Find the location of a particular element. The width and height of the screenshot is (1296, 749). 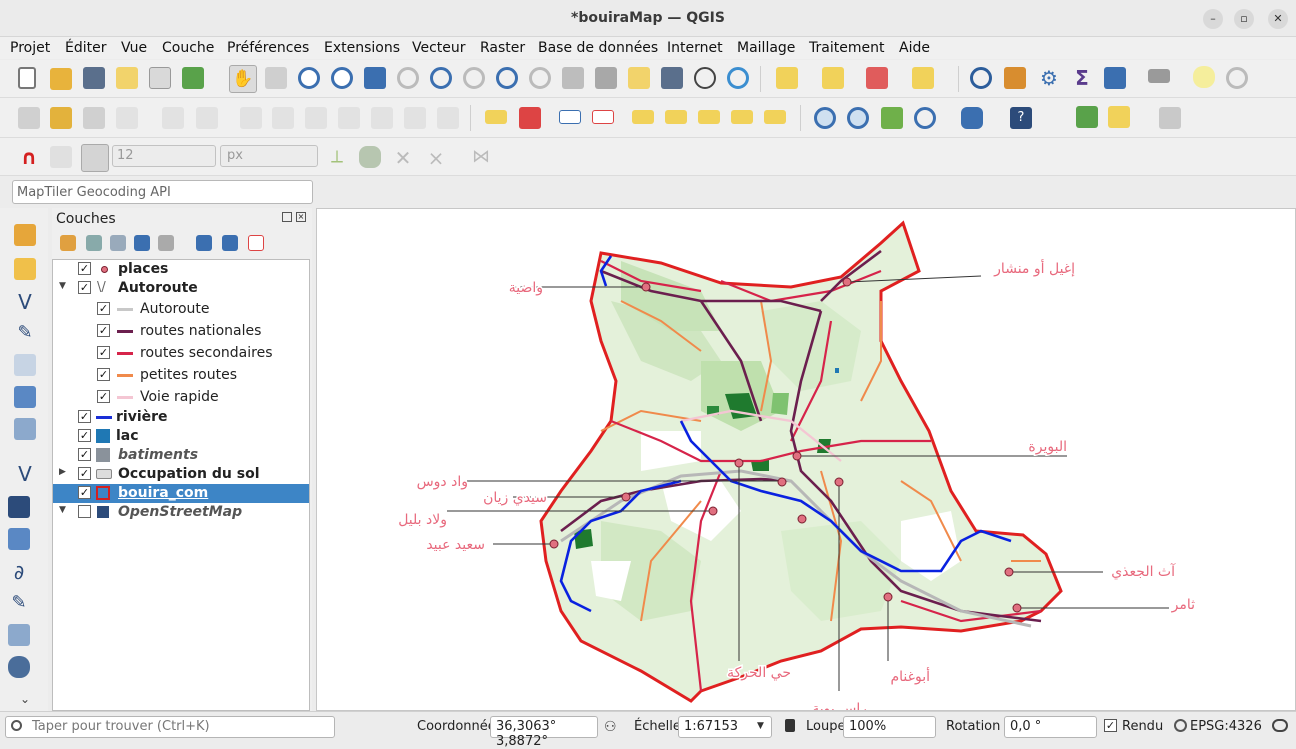

menu-aide: Aide is located at coordinates (914, 48).